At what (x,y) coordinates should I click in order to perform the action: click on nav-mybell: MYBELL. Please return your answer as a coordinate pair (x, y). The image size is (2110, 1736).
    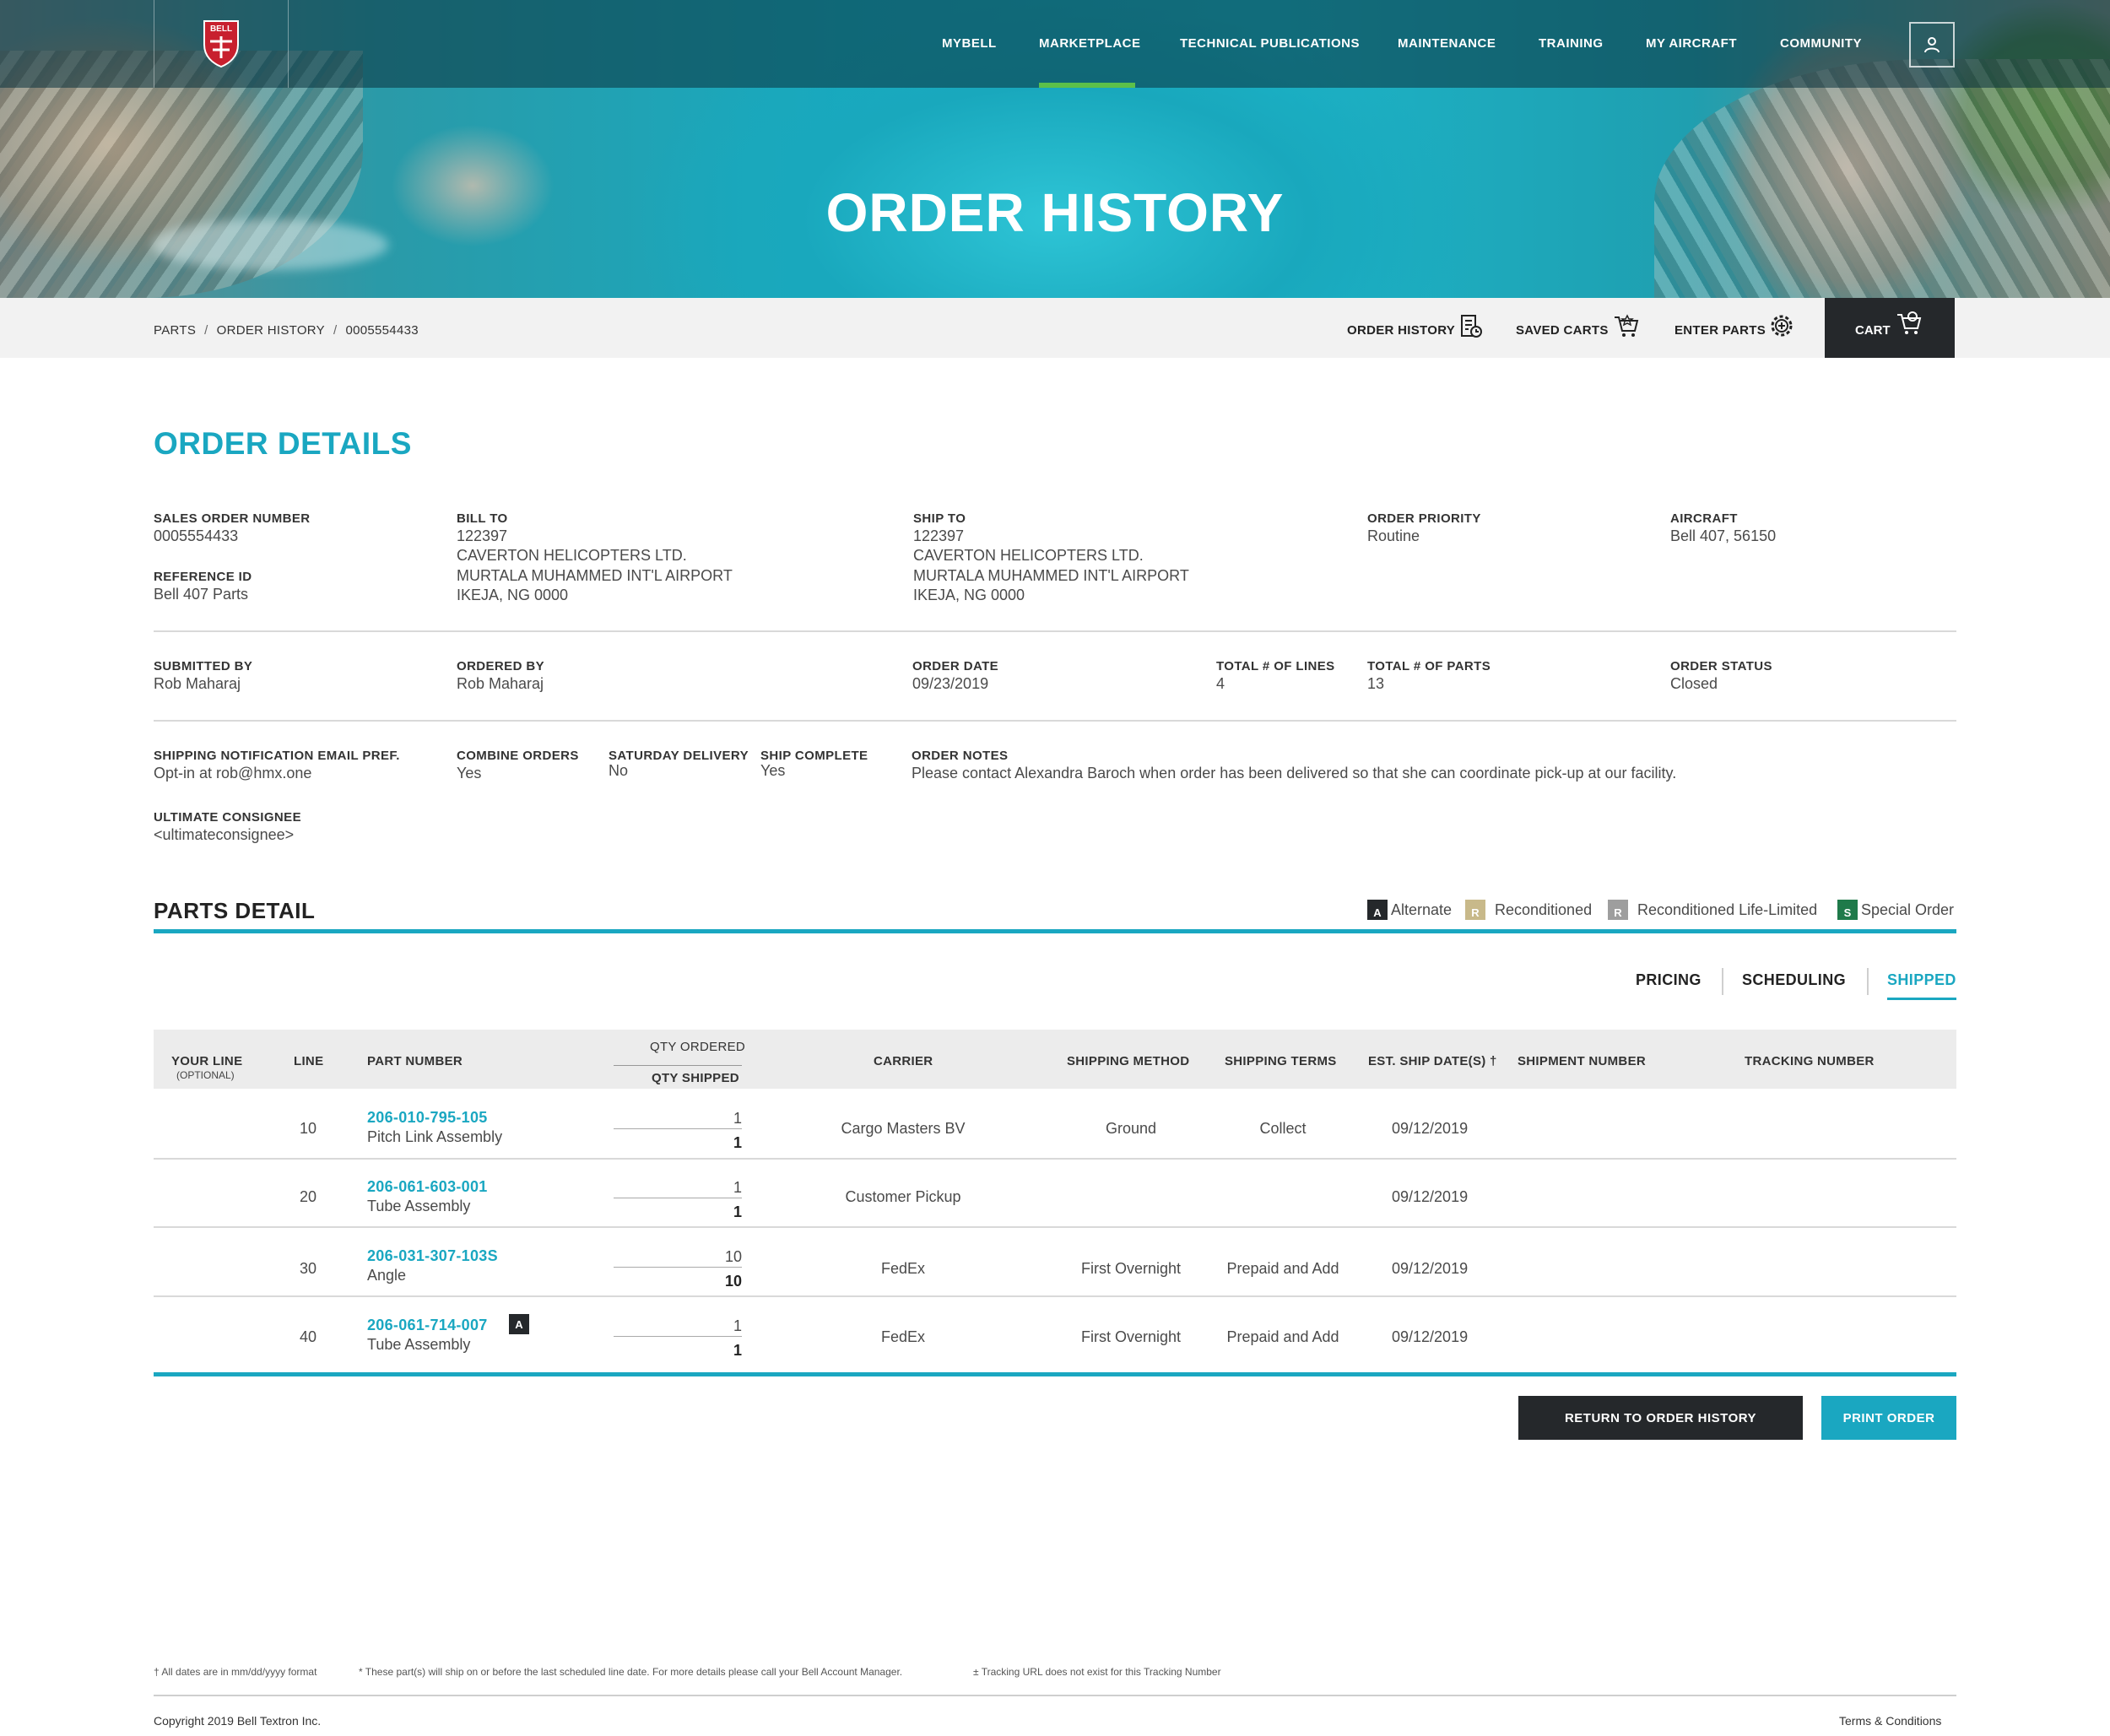
    Looking at the image, I should click on (969, 43).